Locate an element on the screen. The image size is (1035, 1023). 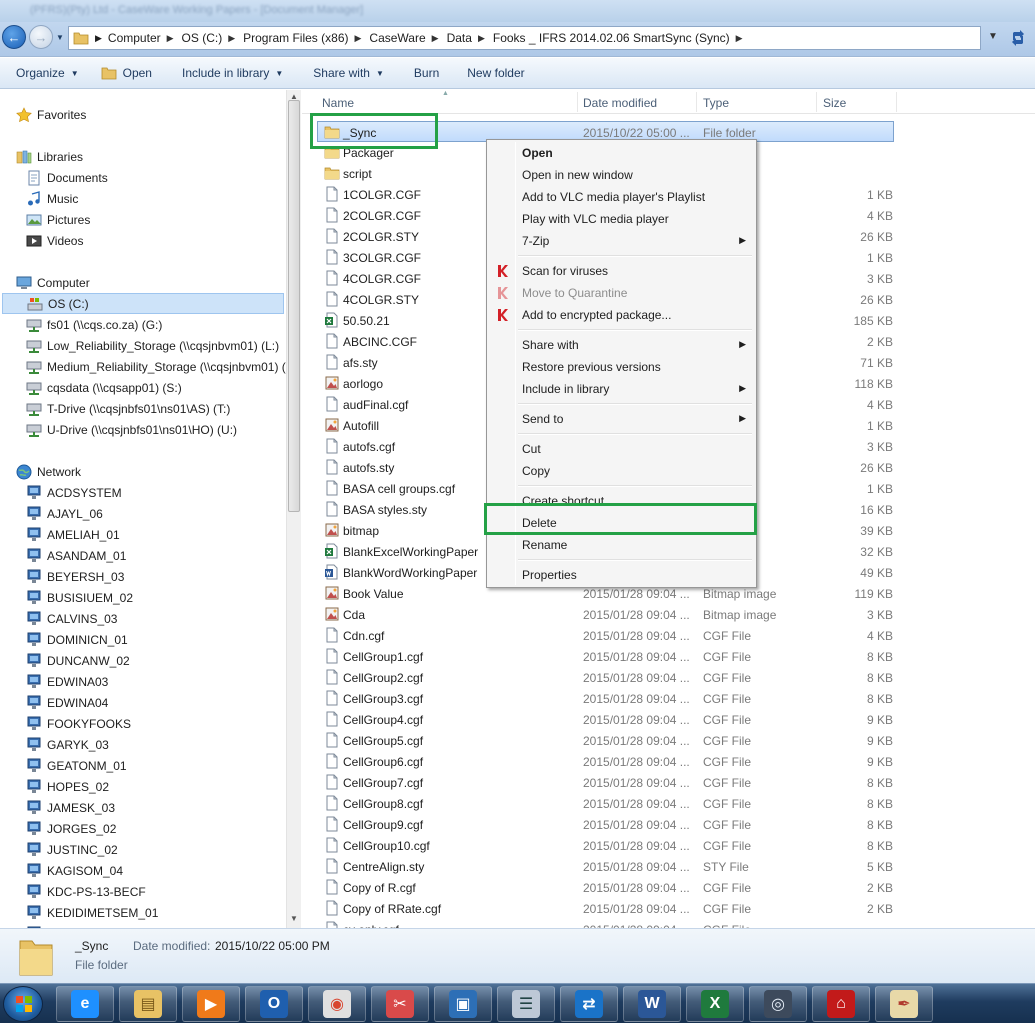
open-button: Open is located at coordinates (123, 73).